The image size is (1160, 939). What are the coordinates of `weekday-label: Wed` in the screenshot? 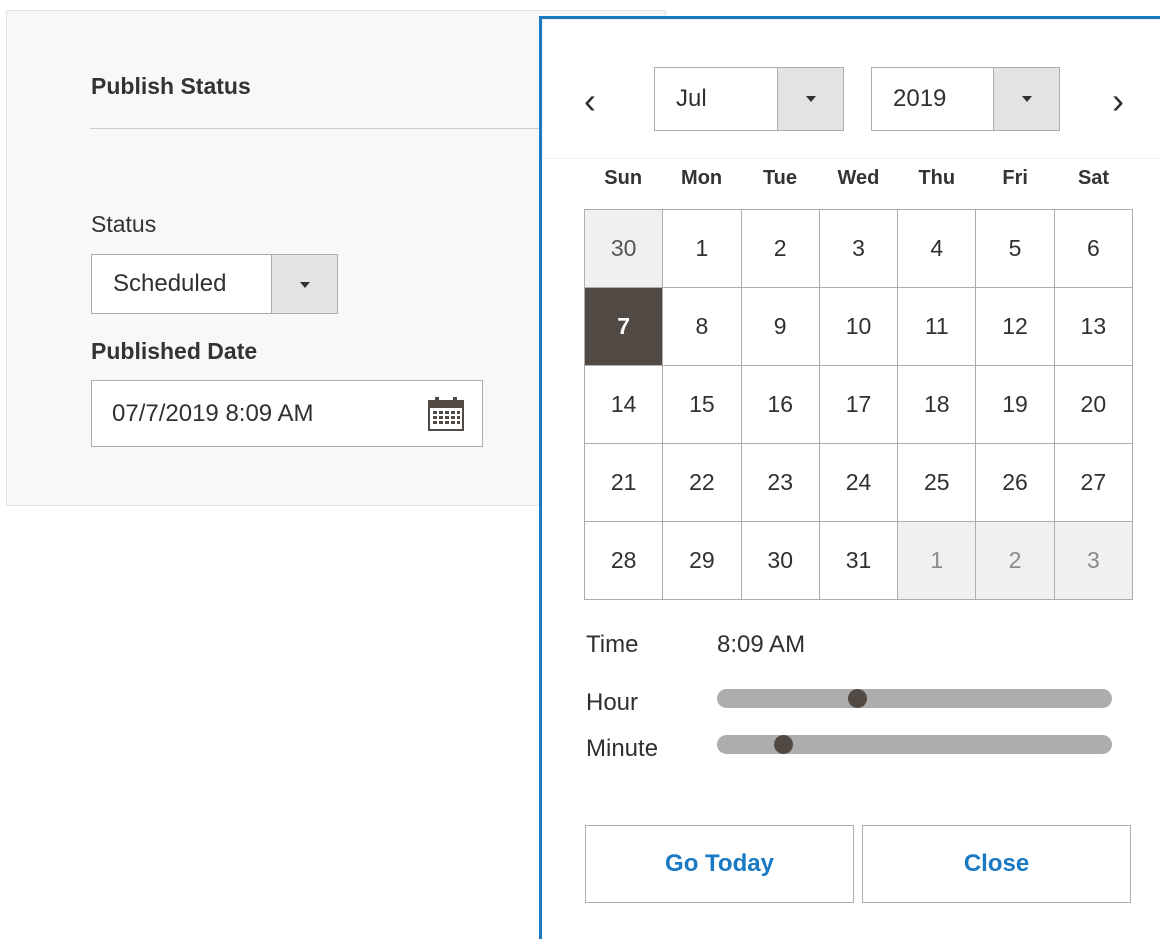 It's located at (858, 178).